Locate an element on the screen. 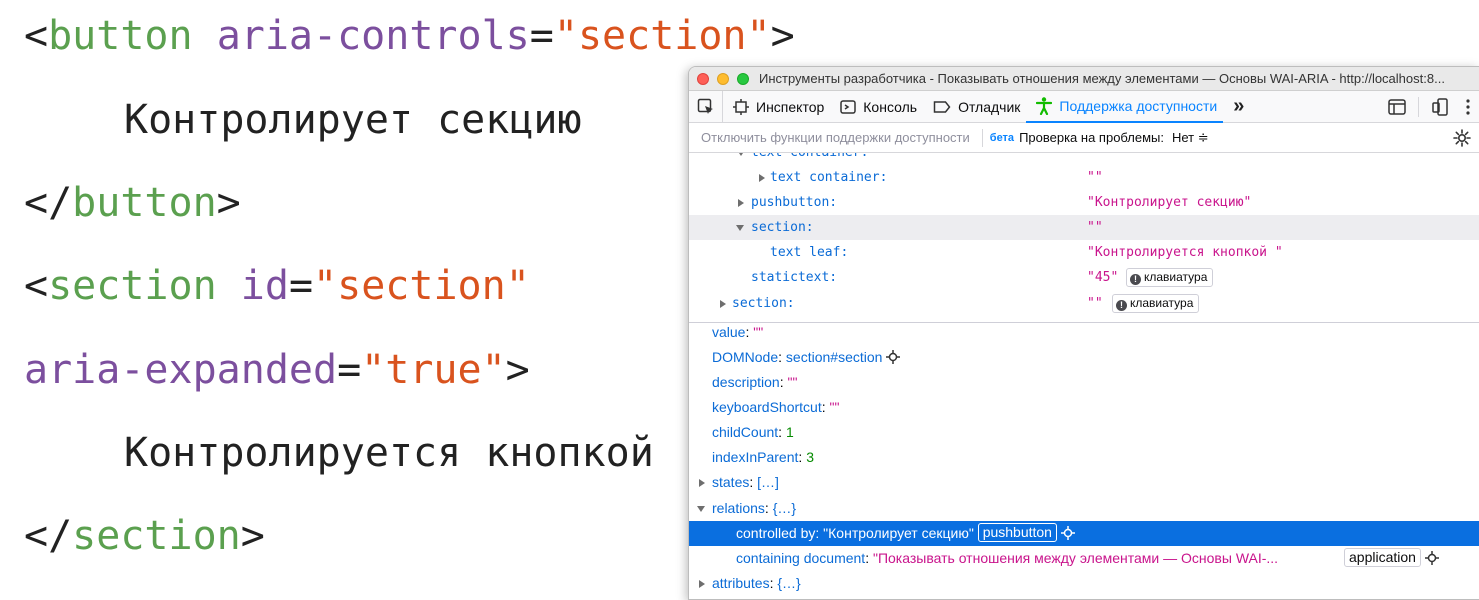 The height and width of the screenshot is (600, 1479). check-issues-select: Нет ≑ is located at coordinates (1190, 138).